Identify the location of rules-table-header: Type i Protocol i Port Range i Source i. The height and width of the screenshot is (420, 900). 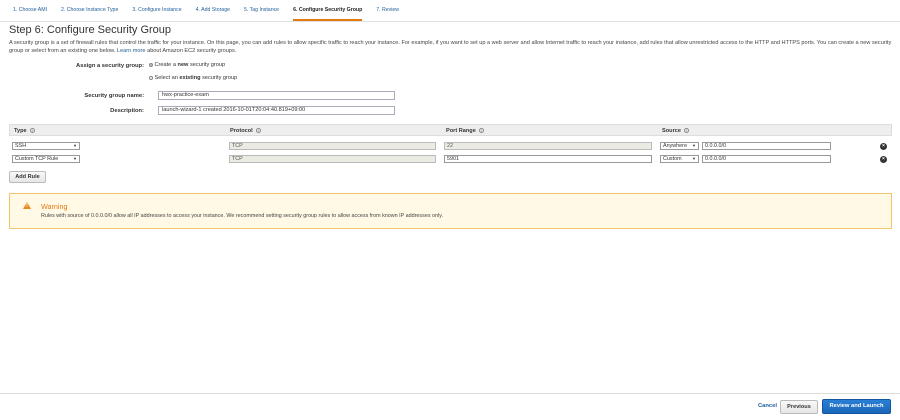
(450, 130).